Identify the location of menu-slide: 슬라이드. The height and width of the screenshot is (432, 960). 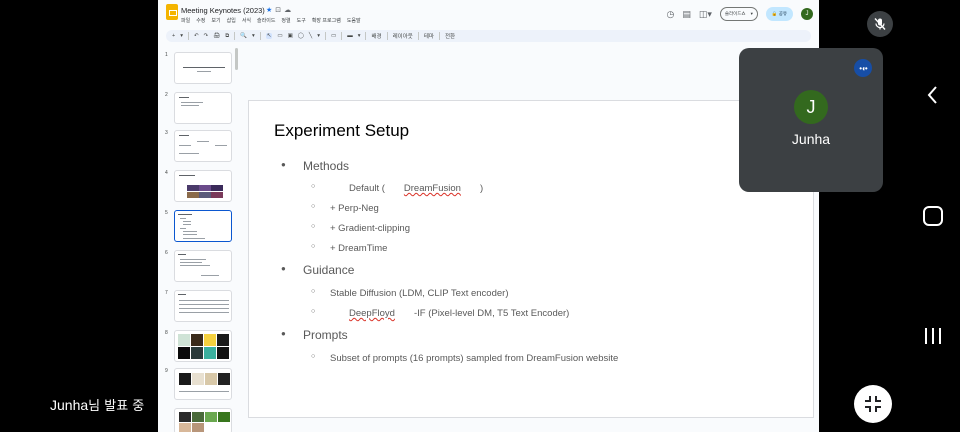
(266, 20).